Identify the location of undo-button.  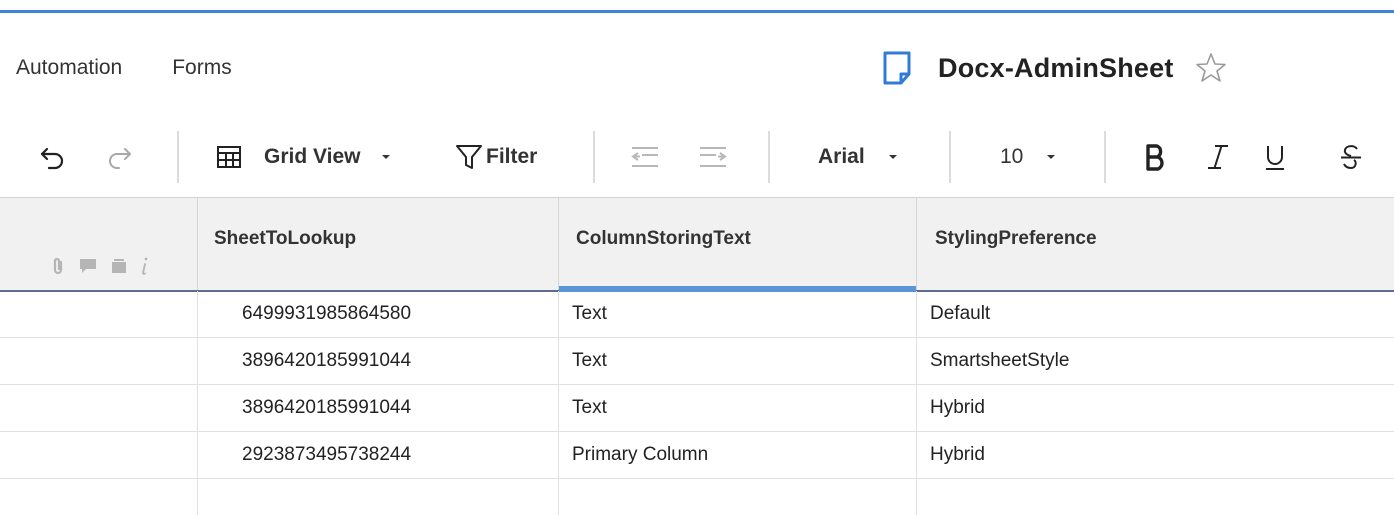
(52, 157).